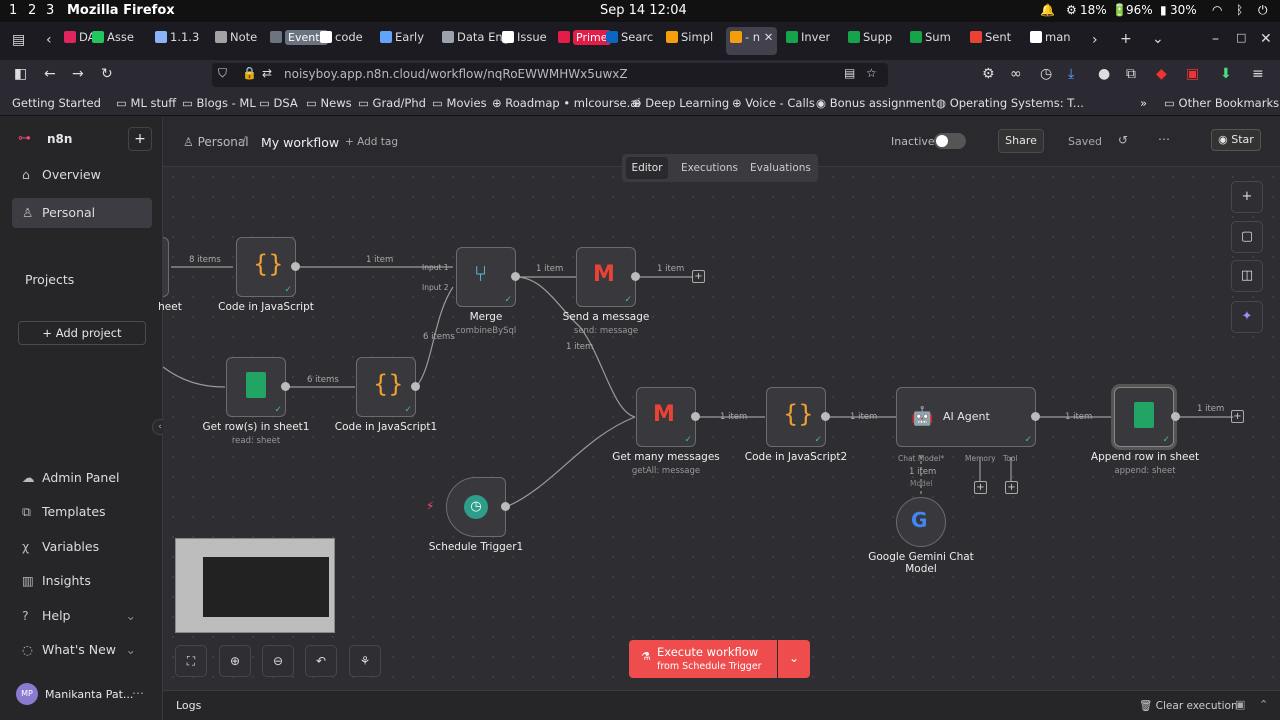 This screenshot has height=720, width=1280. Describe the element at coordinates (329, 103) in the screenshot. I see `bookmark-news: ▭ News` at that location.